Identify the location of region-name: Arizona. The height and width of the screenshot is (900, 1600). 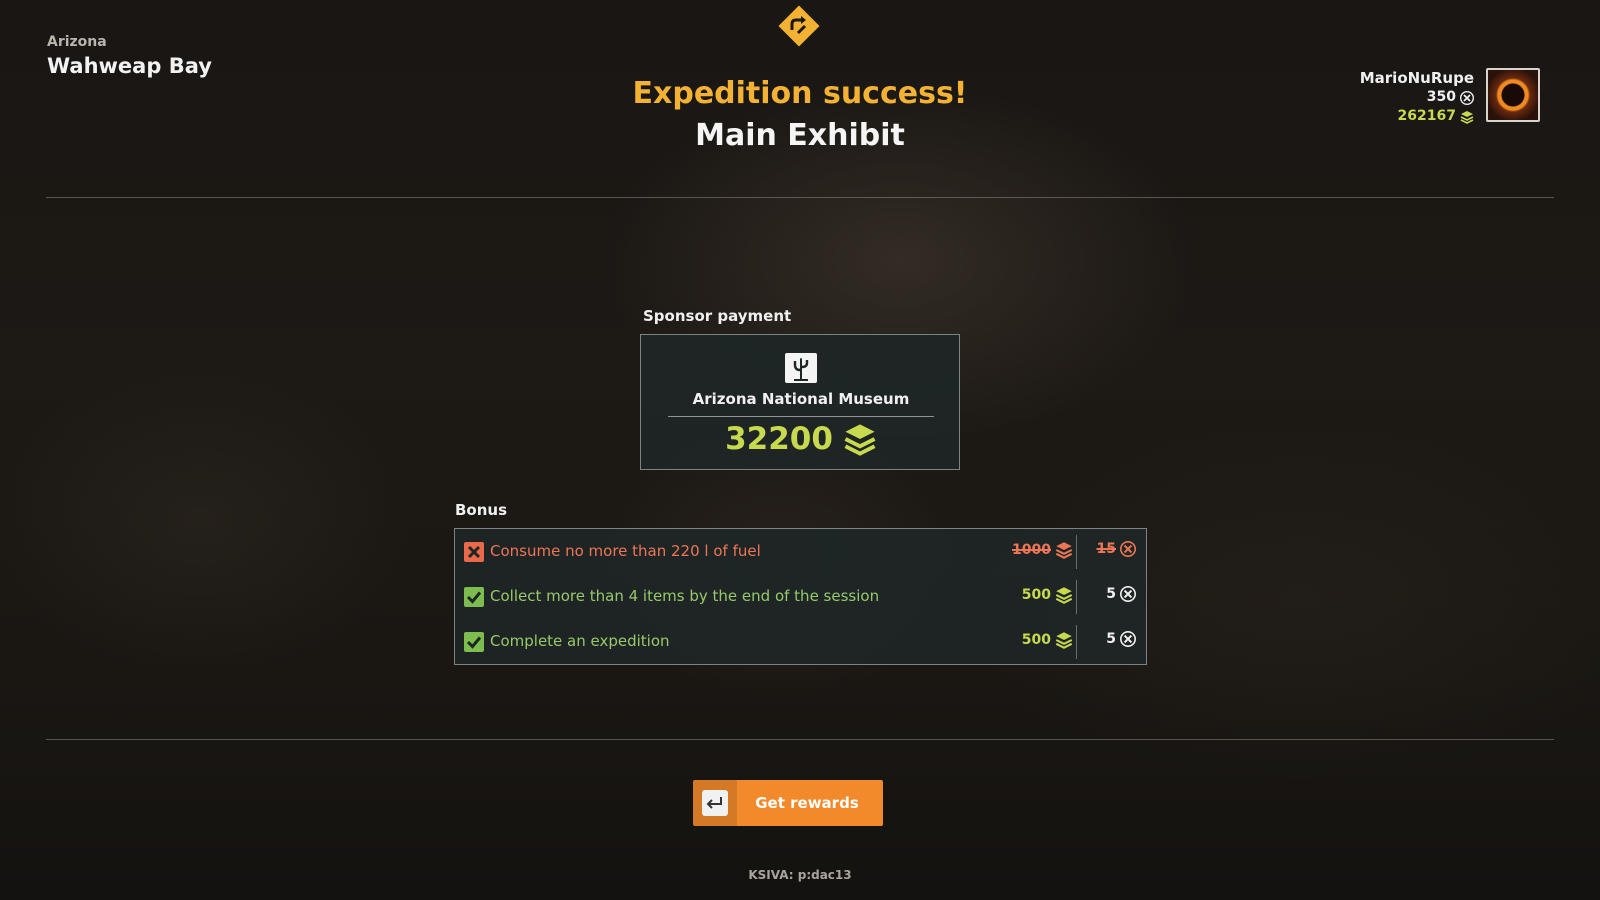
(77, 42).